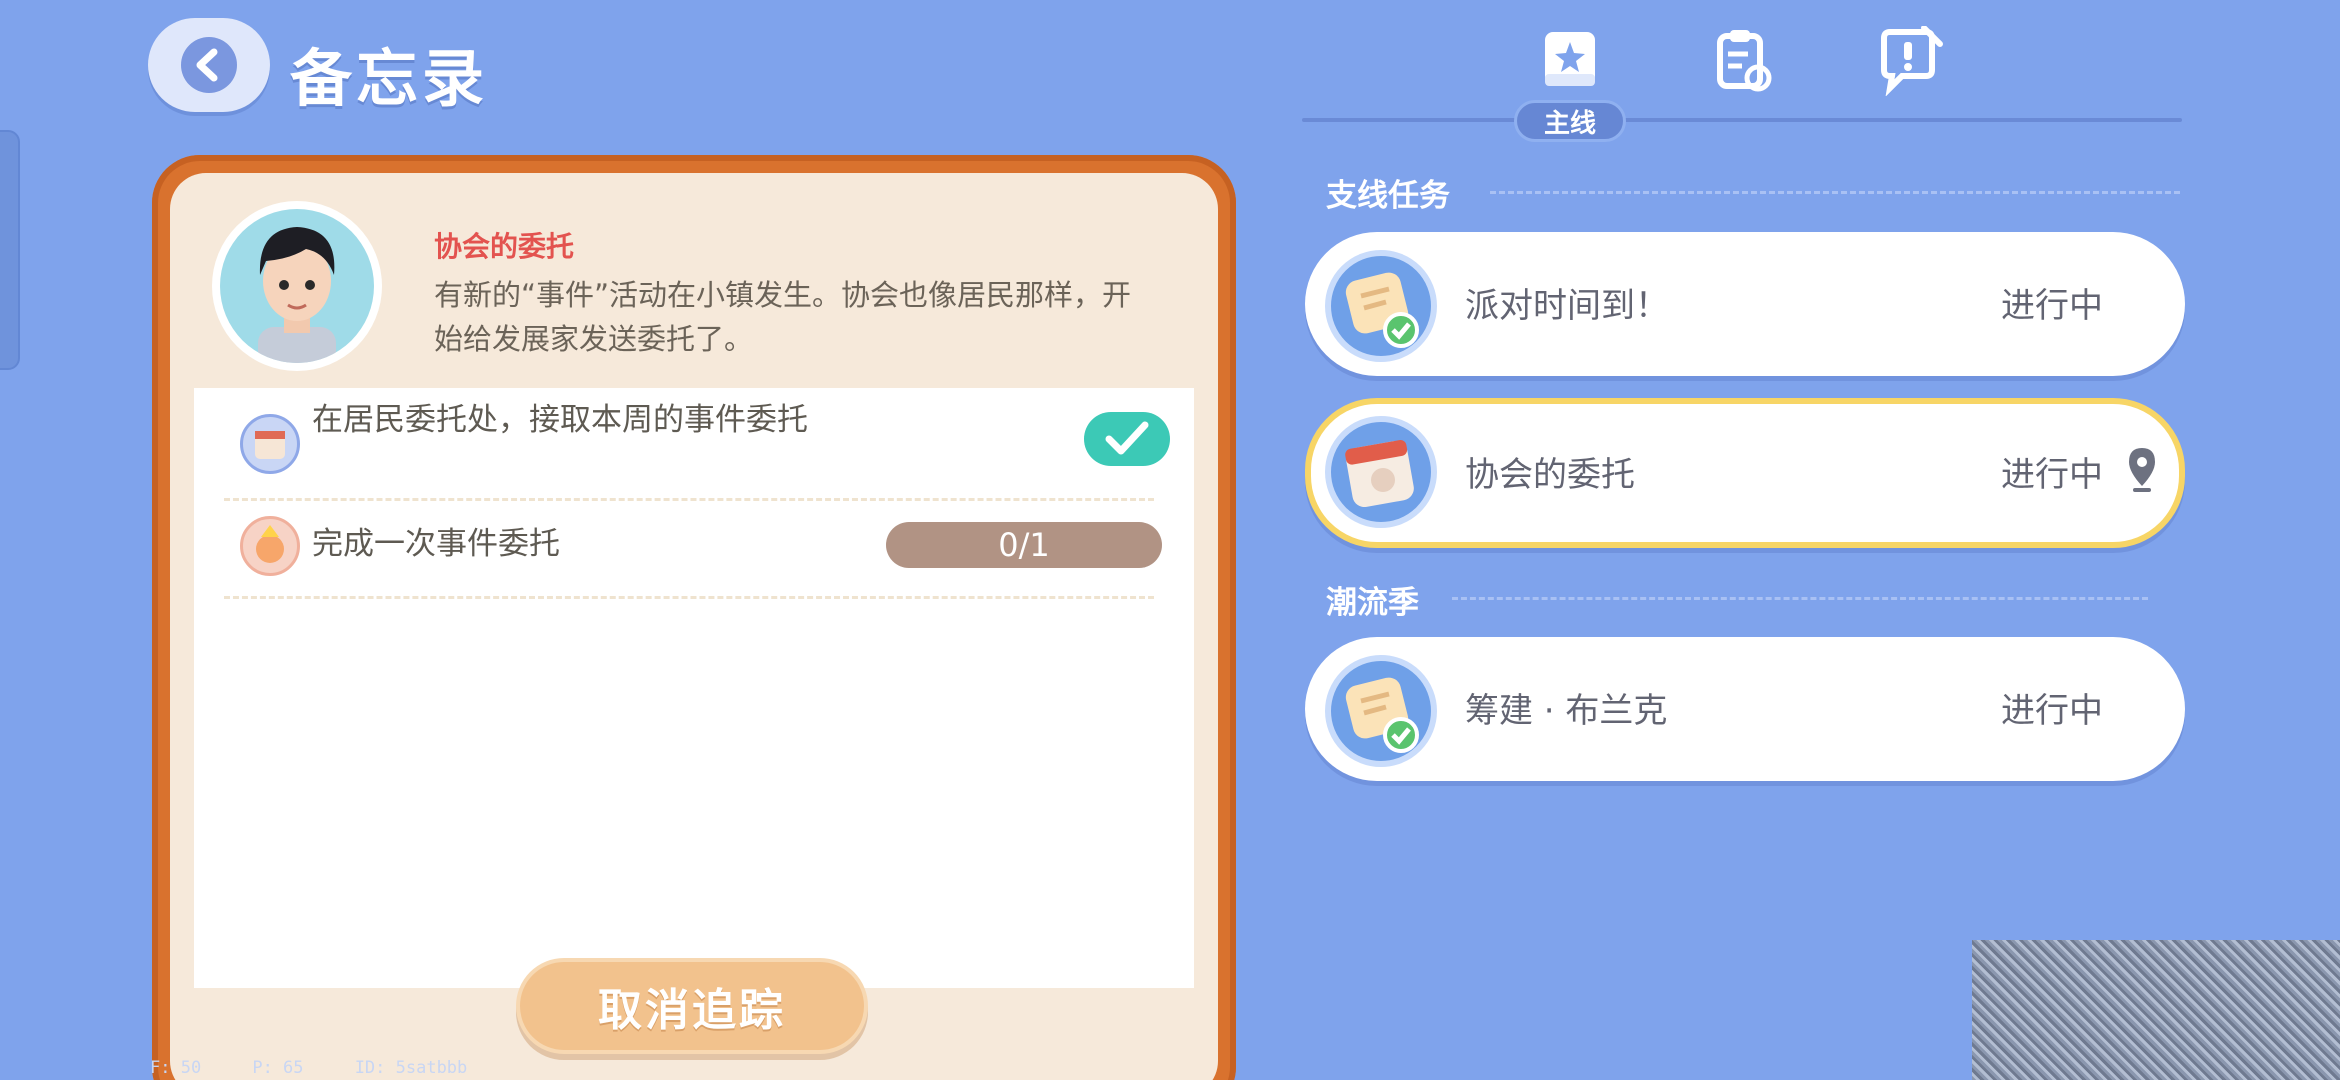 This screenshot has height=1080, width=2340. Describe the element at coordinates (270, 546) in the screenshot. I see `mascot-icon` at that location.